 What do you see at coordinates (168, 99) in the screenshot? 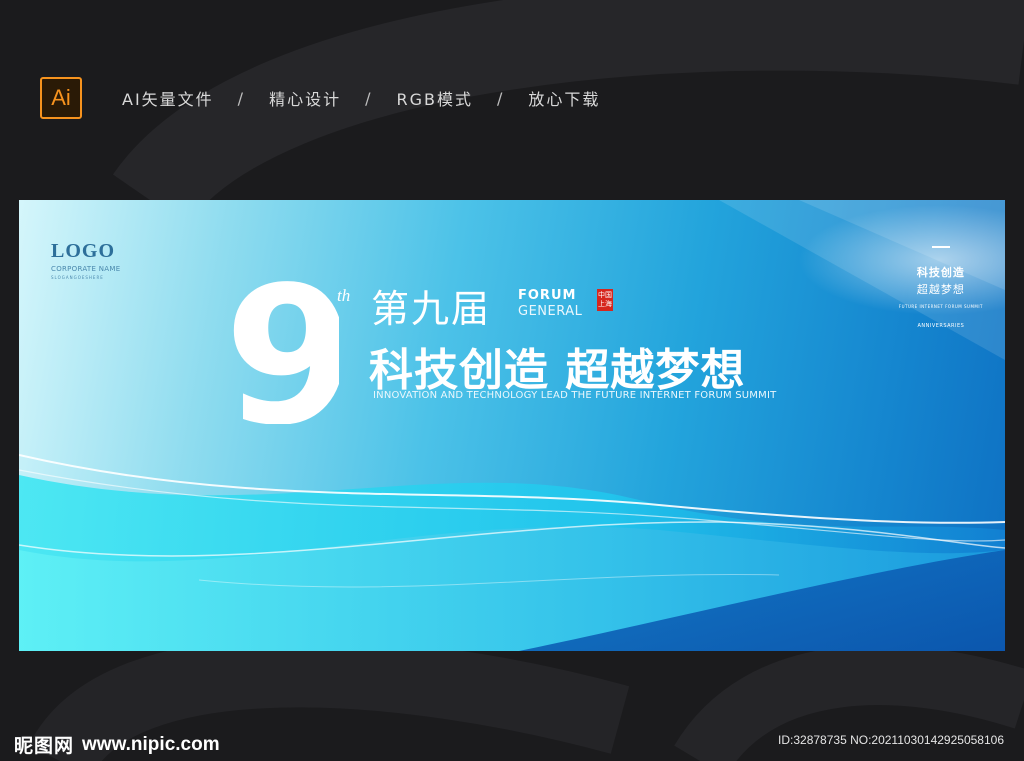
I see `feature-item: AI矢量文件` at bounding box center [168, 99].